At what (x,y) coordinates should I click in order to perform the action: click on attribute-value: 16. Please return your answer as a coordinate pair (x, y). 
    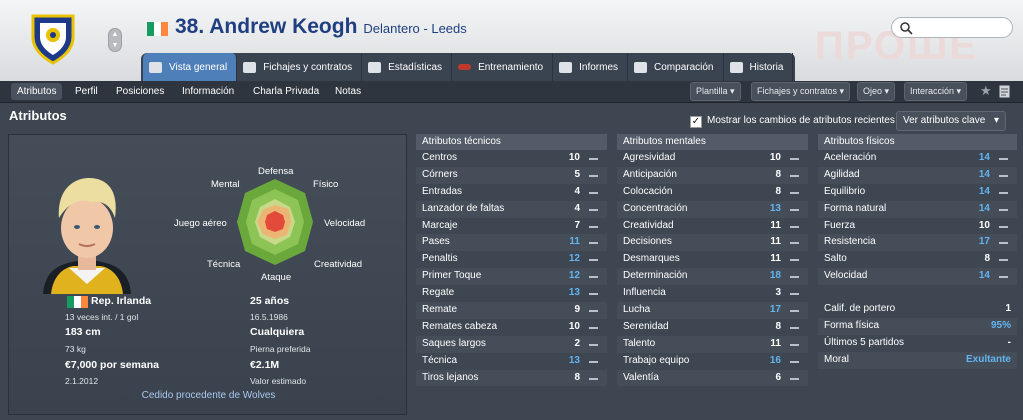
    Looking at the image, I should click on (775, 360).